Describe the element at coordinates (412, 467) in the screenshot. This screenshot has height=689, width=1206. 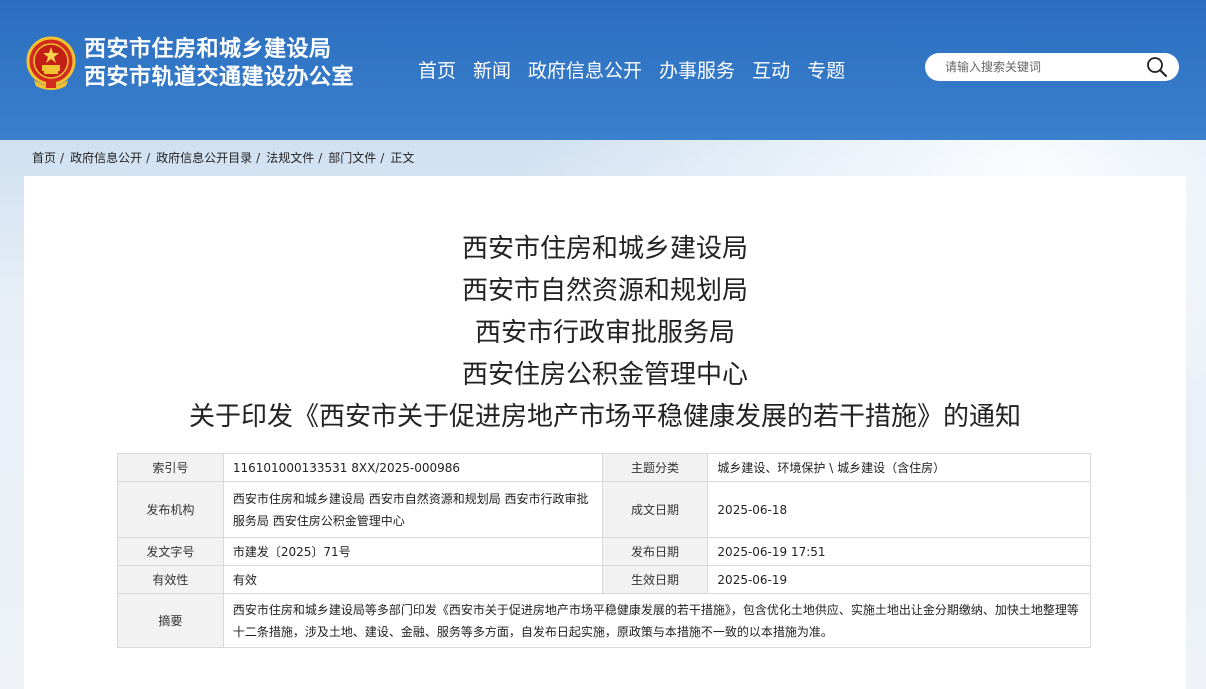
I see `index-no-value: 116101000133531 8XX/2025-000986` at that location.